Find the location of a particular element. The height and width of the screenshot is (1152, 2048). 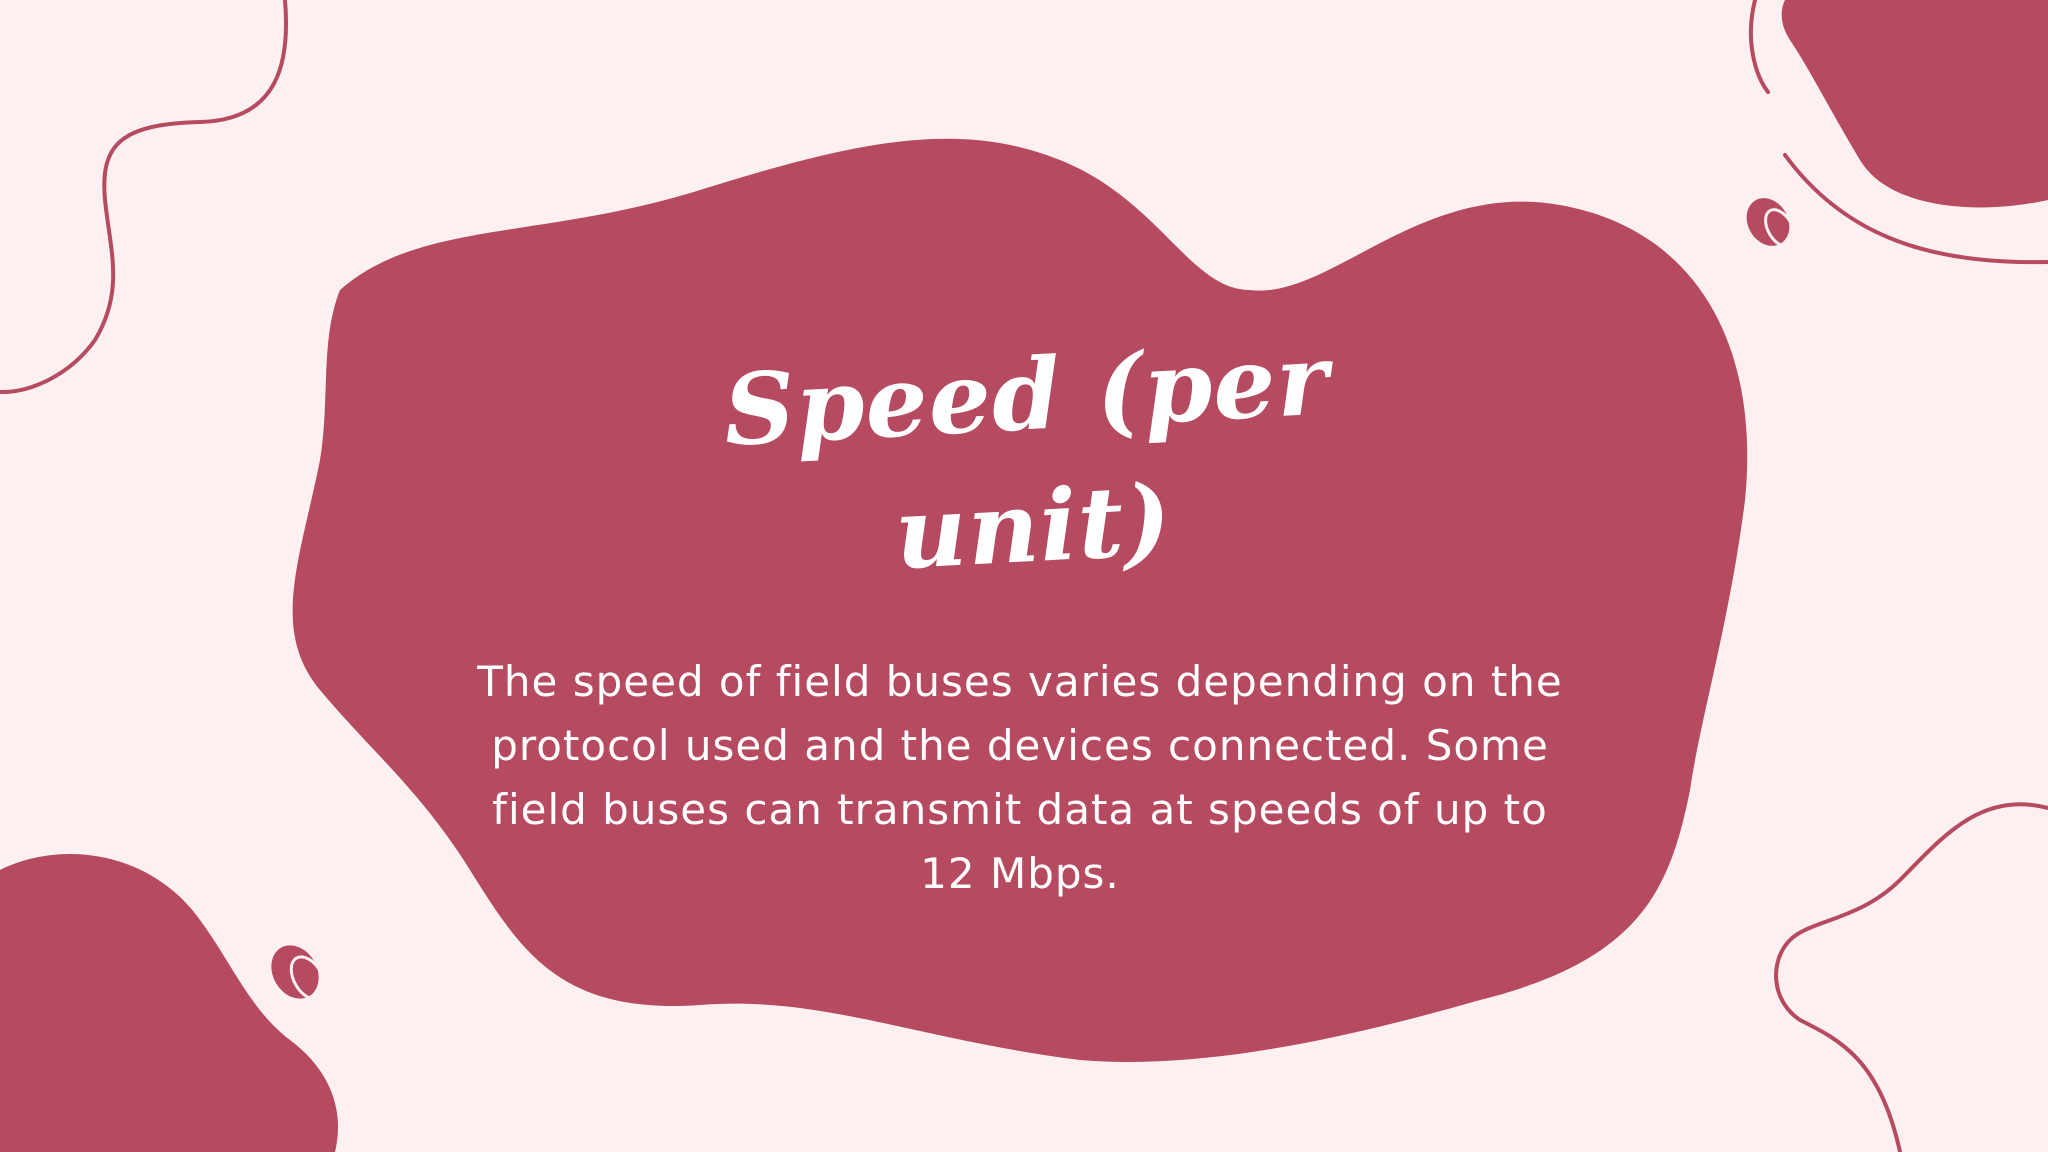

slide-title: Speed (per unit) is located at coordinates (1026, 457).